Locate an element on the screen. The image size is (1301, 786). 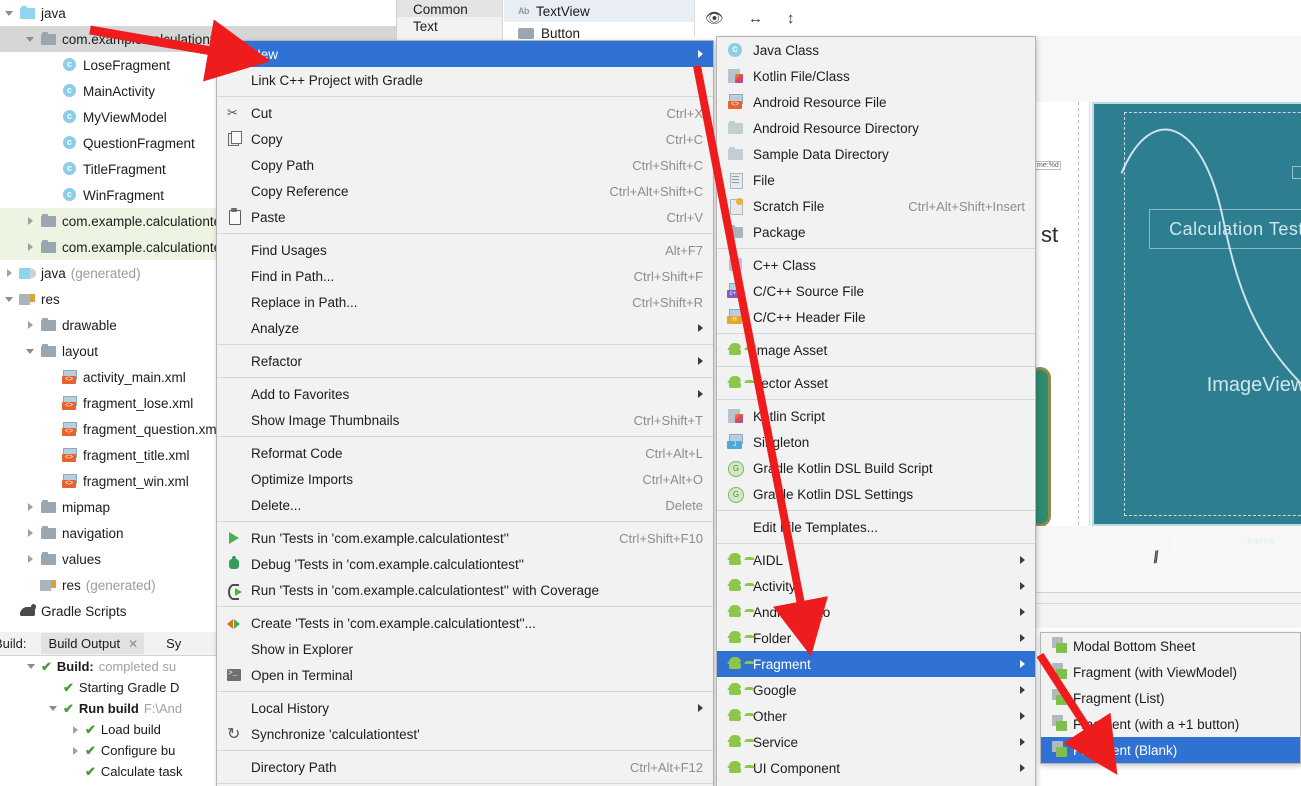
menu-item: Wear is located at coordinates (876, 783).